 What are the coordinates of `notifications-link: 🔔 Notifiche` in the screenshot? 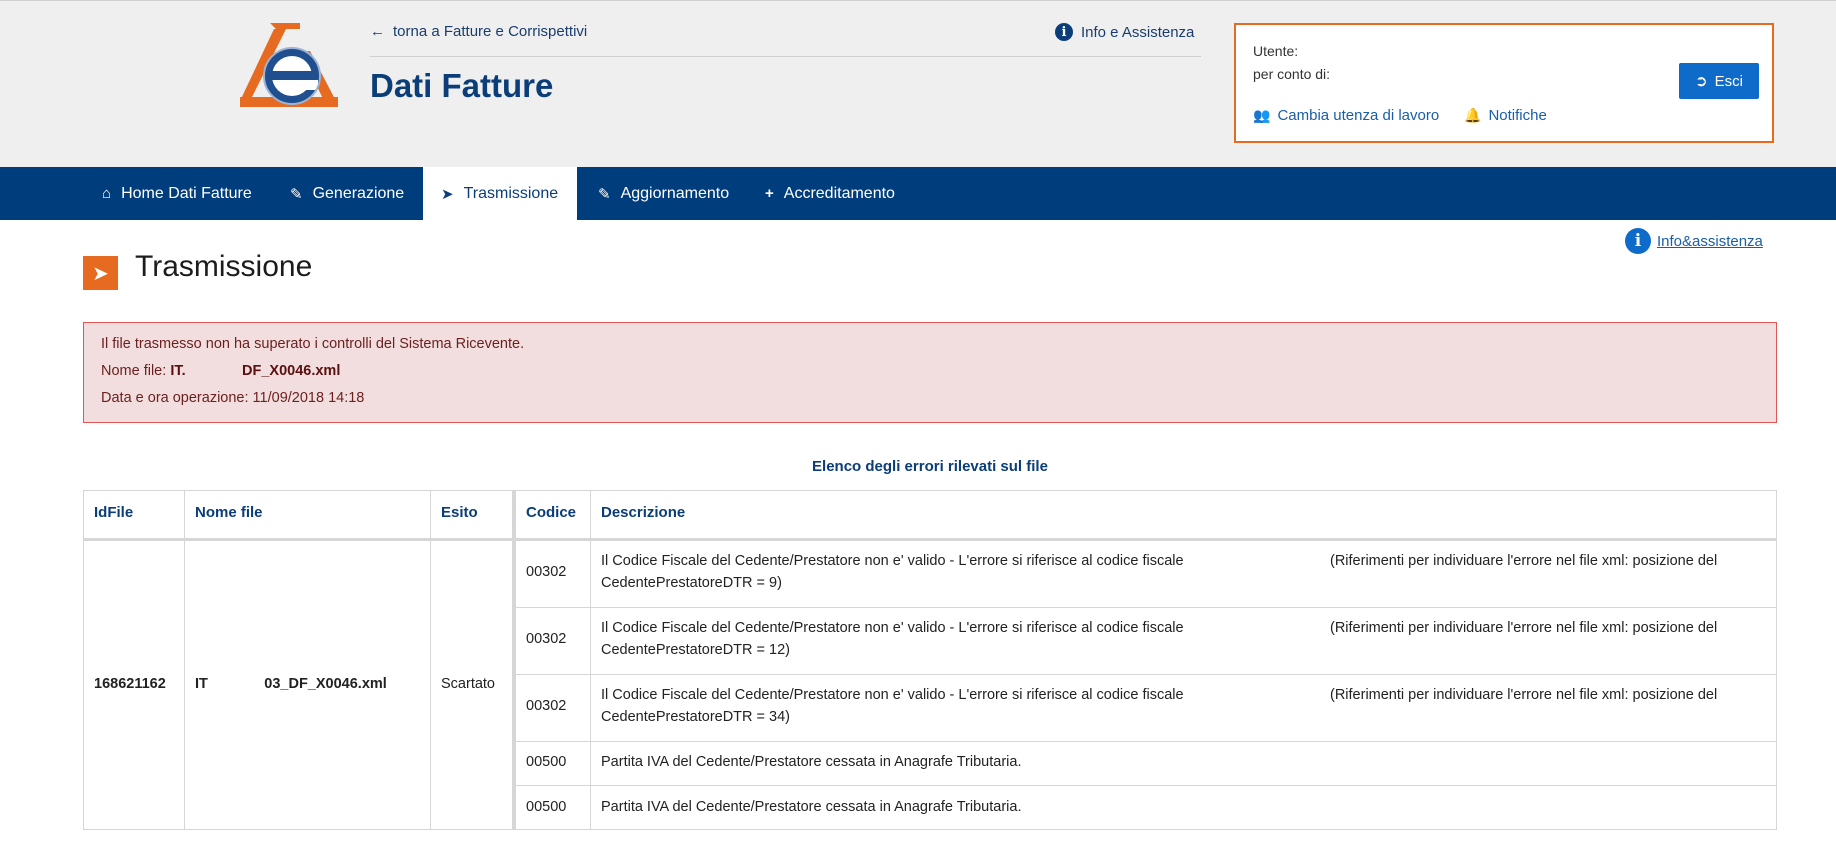 It's located at (1505, 115).